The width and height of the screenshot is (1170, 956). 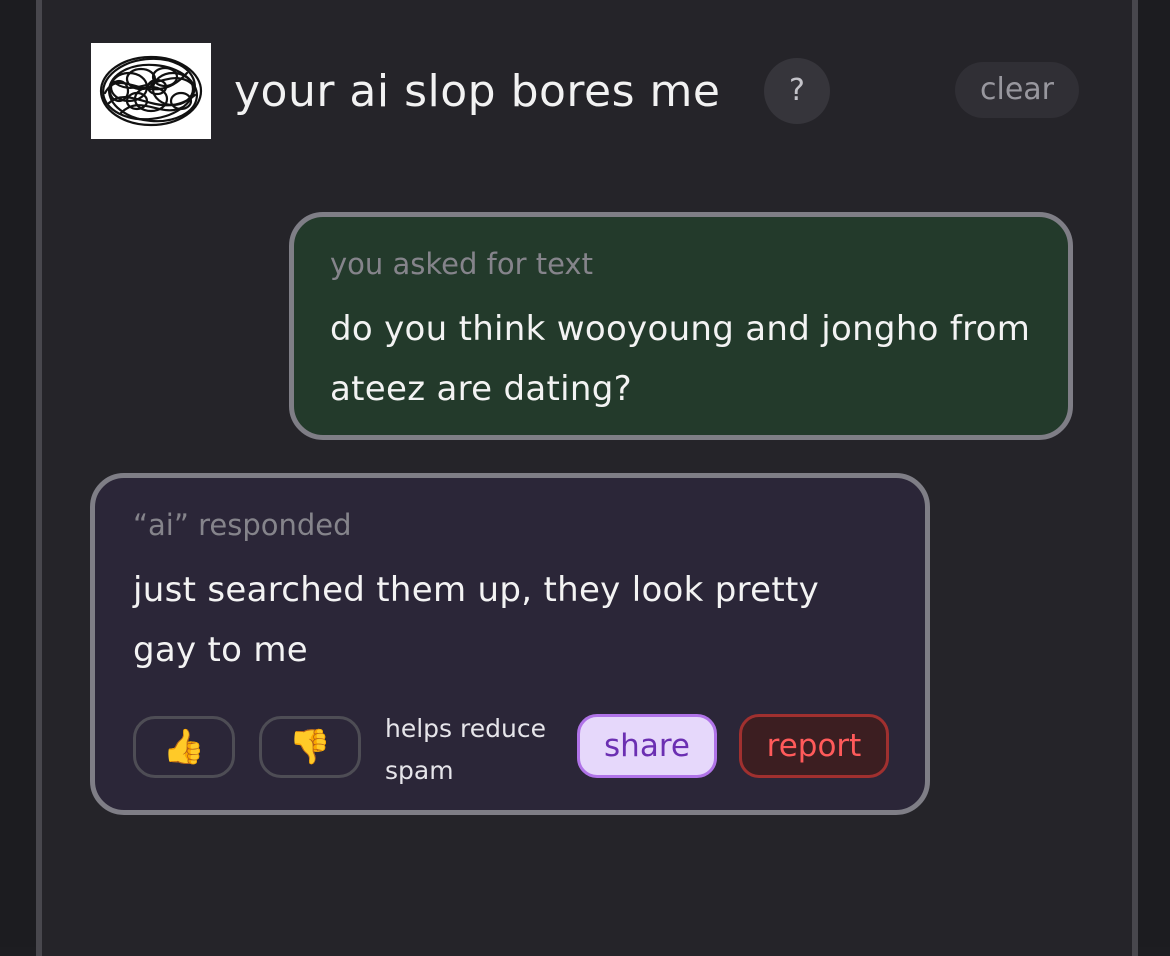 I want to click on thumbs-down-icon: 👎, so click(x=310, y=747).